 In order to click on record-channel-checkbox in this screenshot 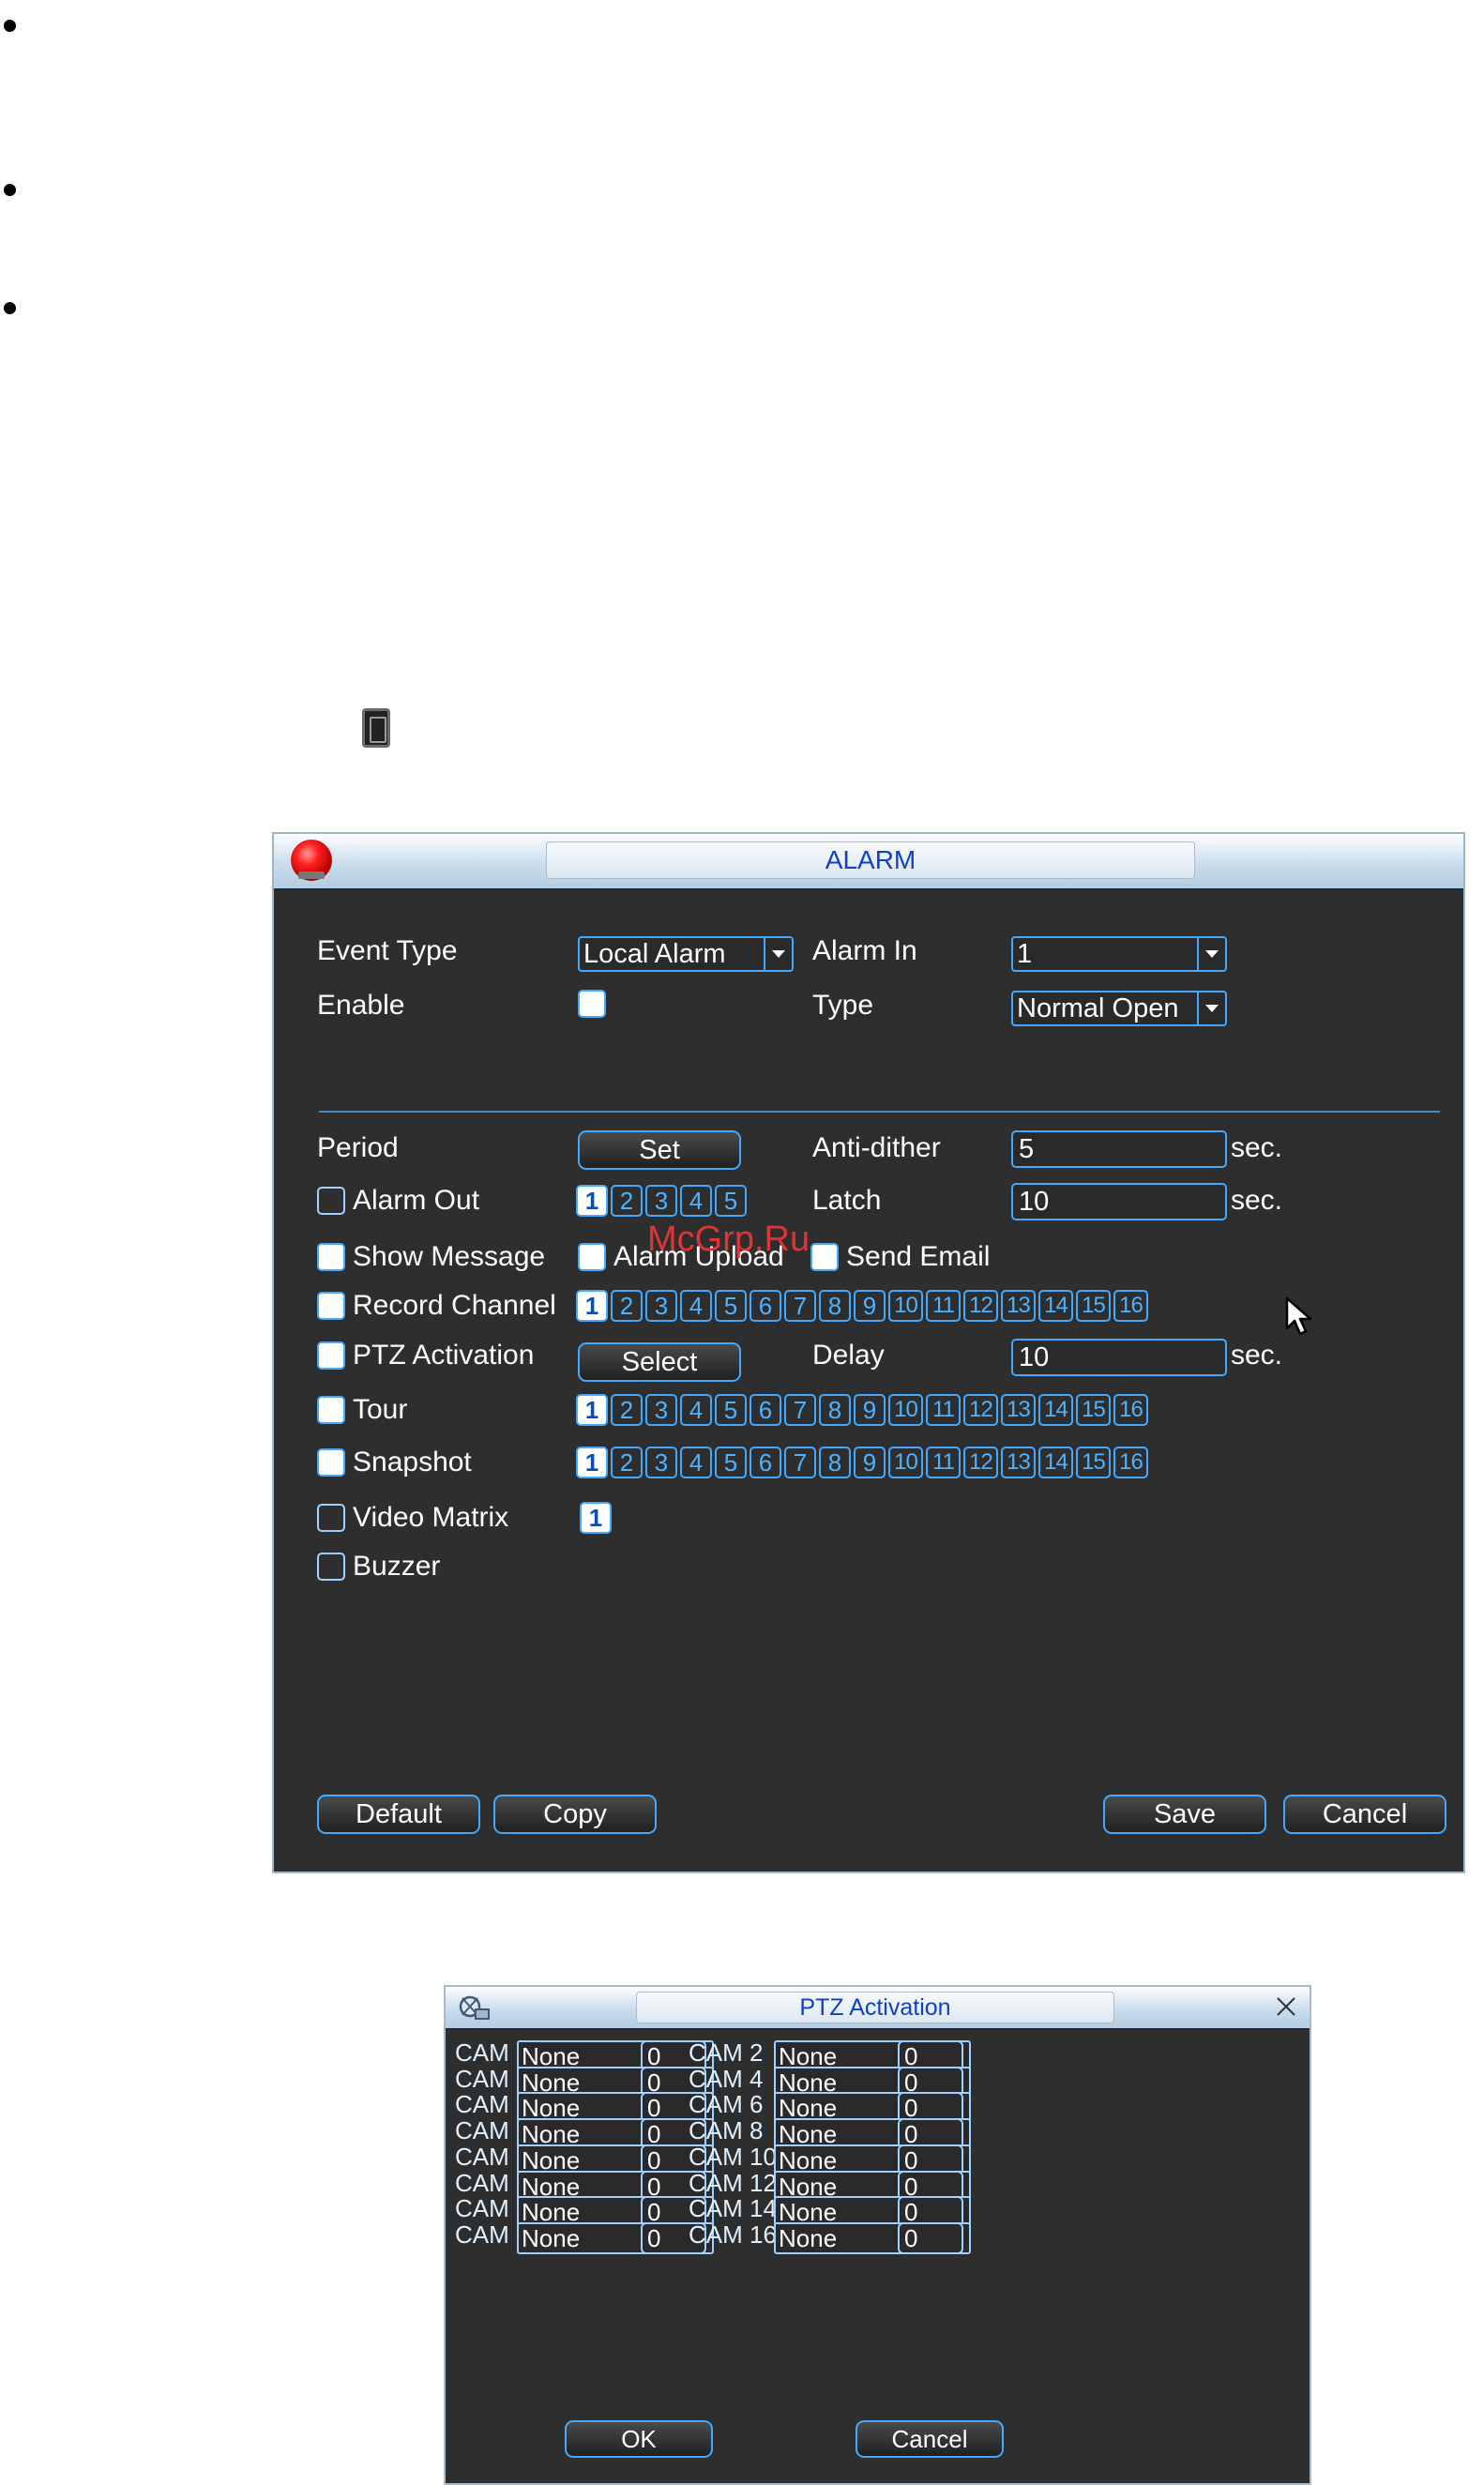, I will do `click(331, 1306)`.